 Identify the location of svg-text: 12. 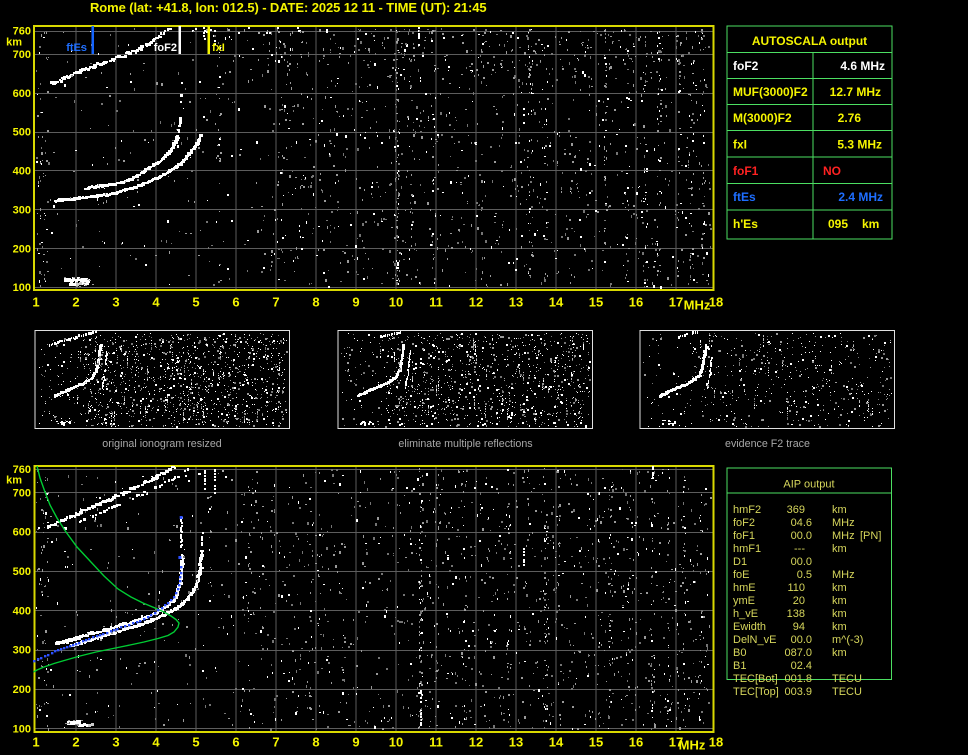
(476, 302).